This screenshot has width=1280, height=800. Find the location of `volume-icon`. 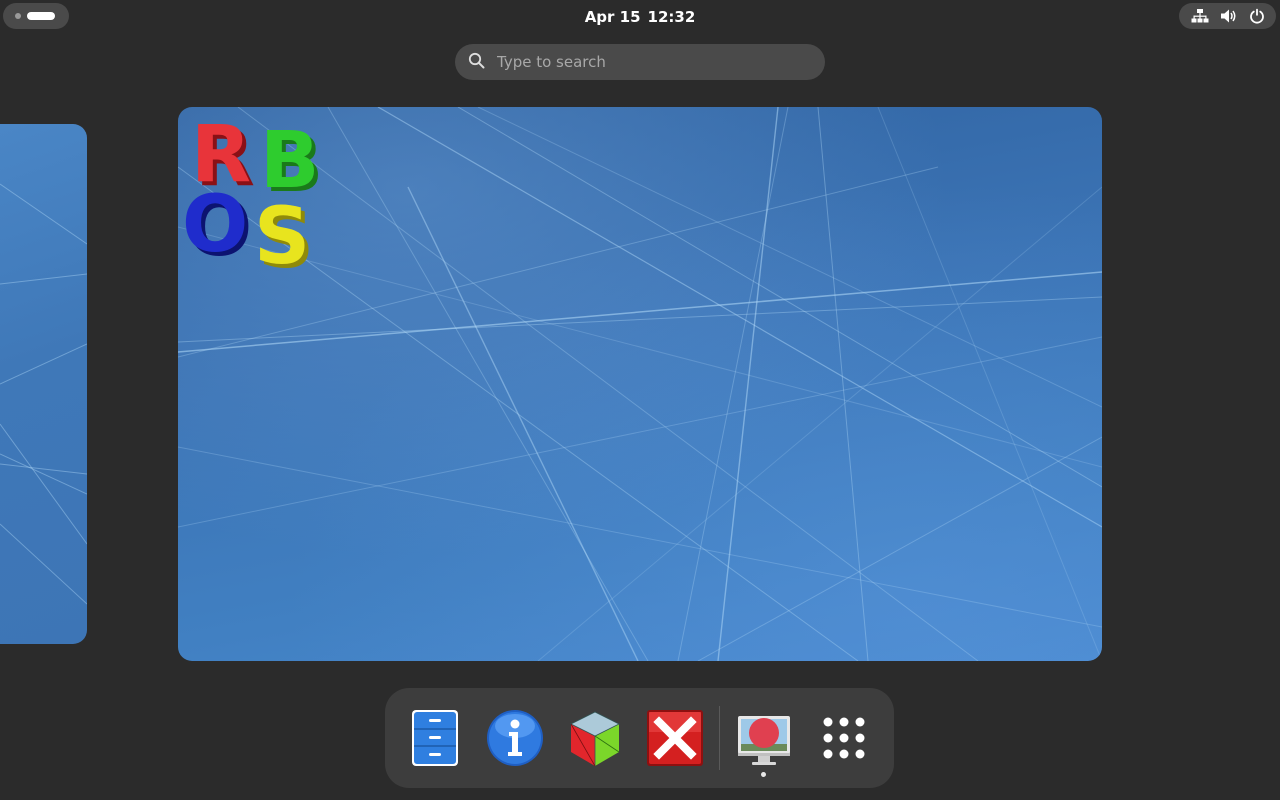

volume-icon is located at coordinates (1229, 16).